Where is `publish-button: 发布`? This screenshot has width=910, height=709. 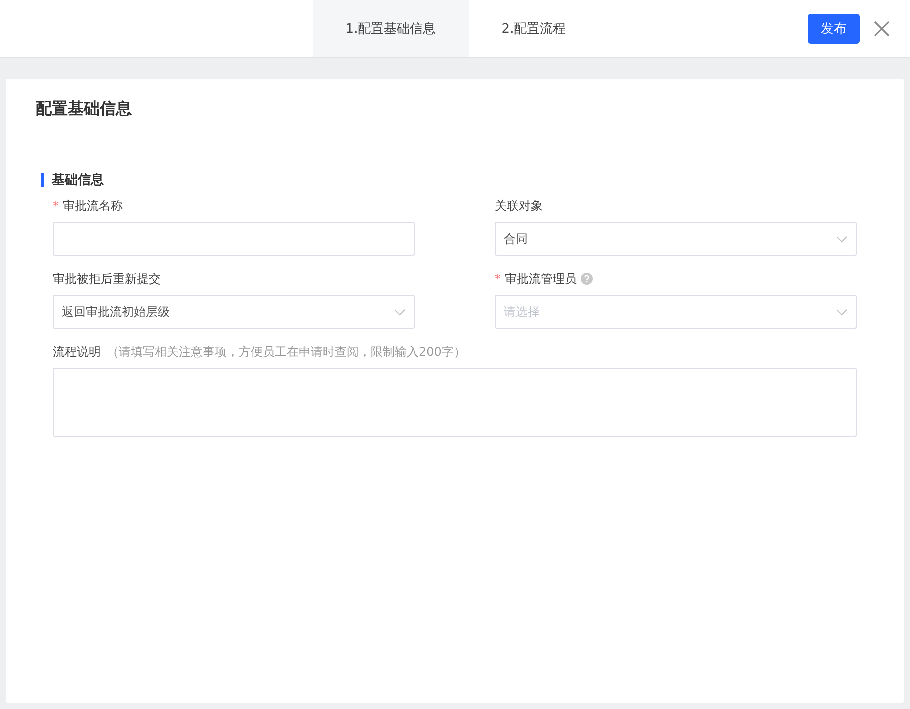
publish-button: 发布 is located at coordinates (834, 29).